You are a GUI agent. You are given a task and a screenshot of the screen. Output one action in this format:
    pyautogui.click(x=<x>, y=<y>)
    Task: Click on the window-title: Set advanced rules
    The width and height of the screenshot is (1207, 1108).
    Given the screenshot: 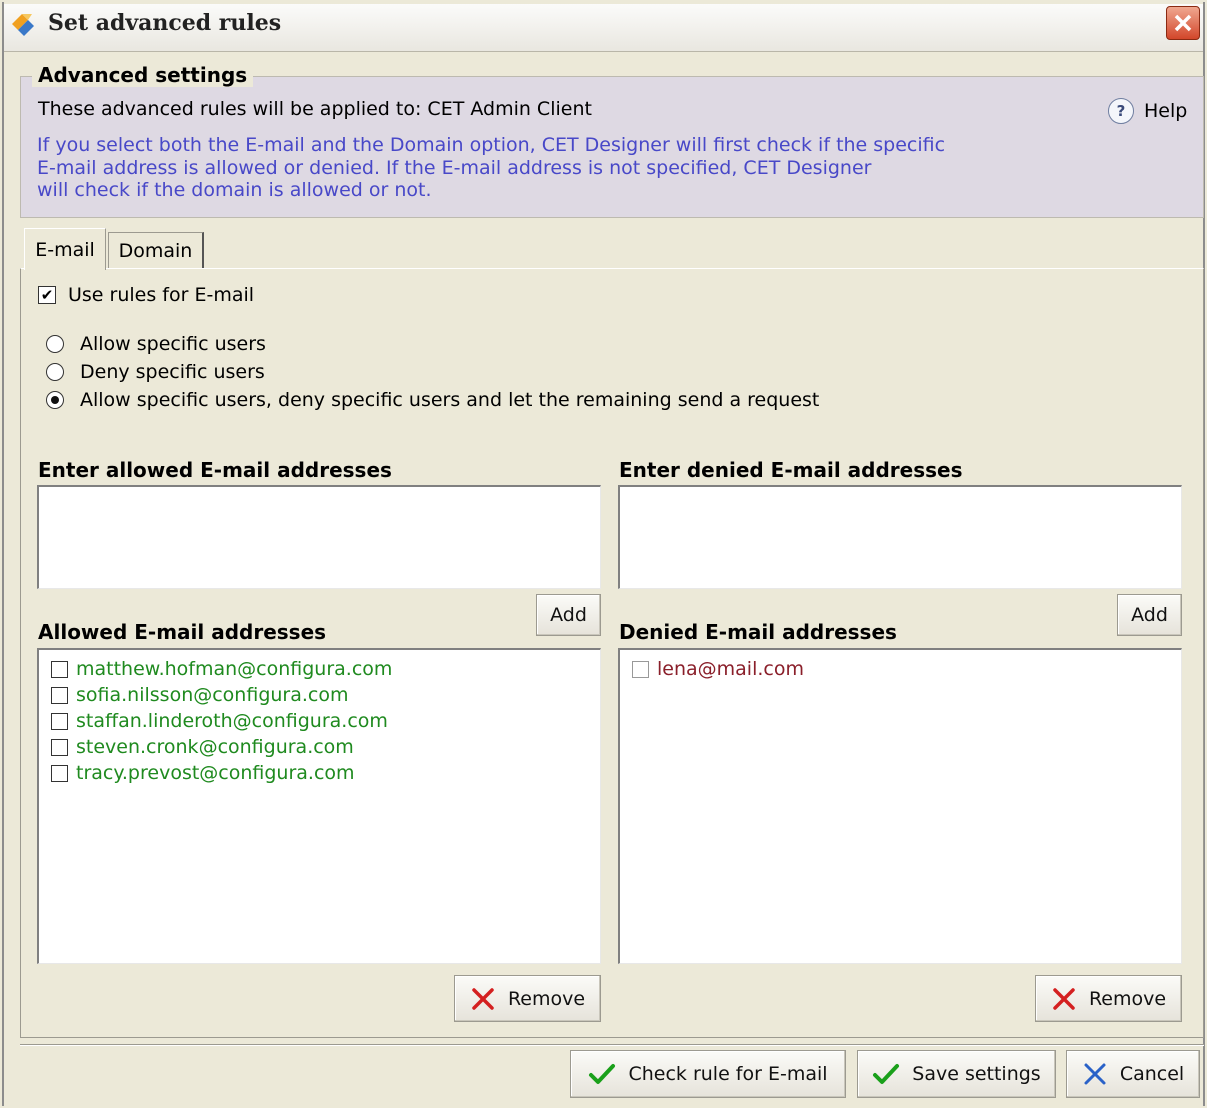 What is the action you would take?
    pyautogui.click(x=165, y=23)
    